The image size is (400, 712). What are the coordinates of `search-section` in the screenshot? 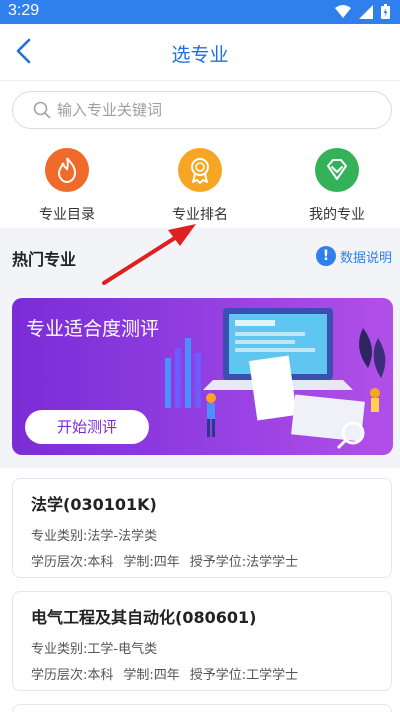 It's located at (200, 110).